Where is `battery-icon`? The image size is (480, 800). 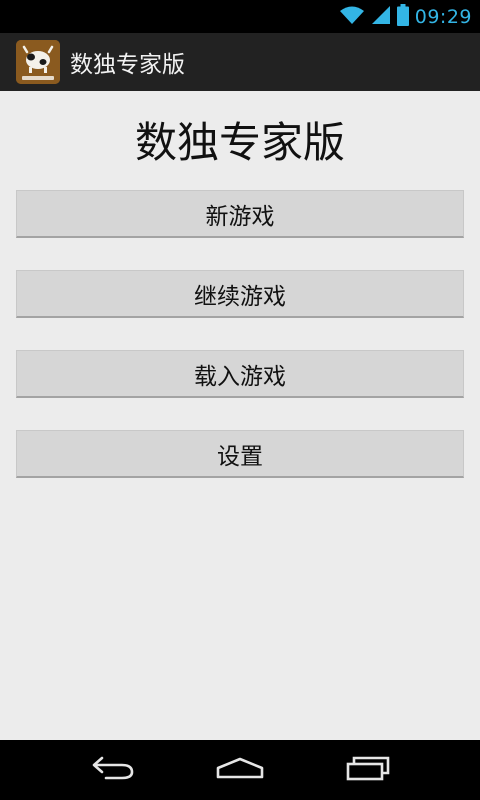
battery-icon is located at coordinates (402, 16).